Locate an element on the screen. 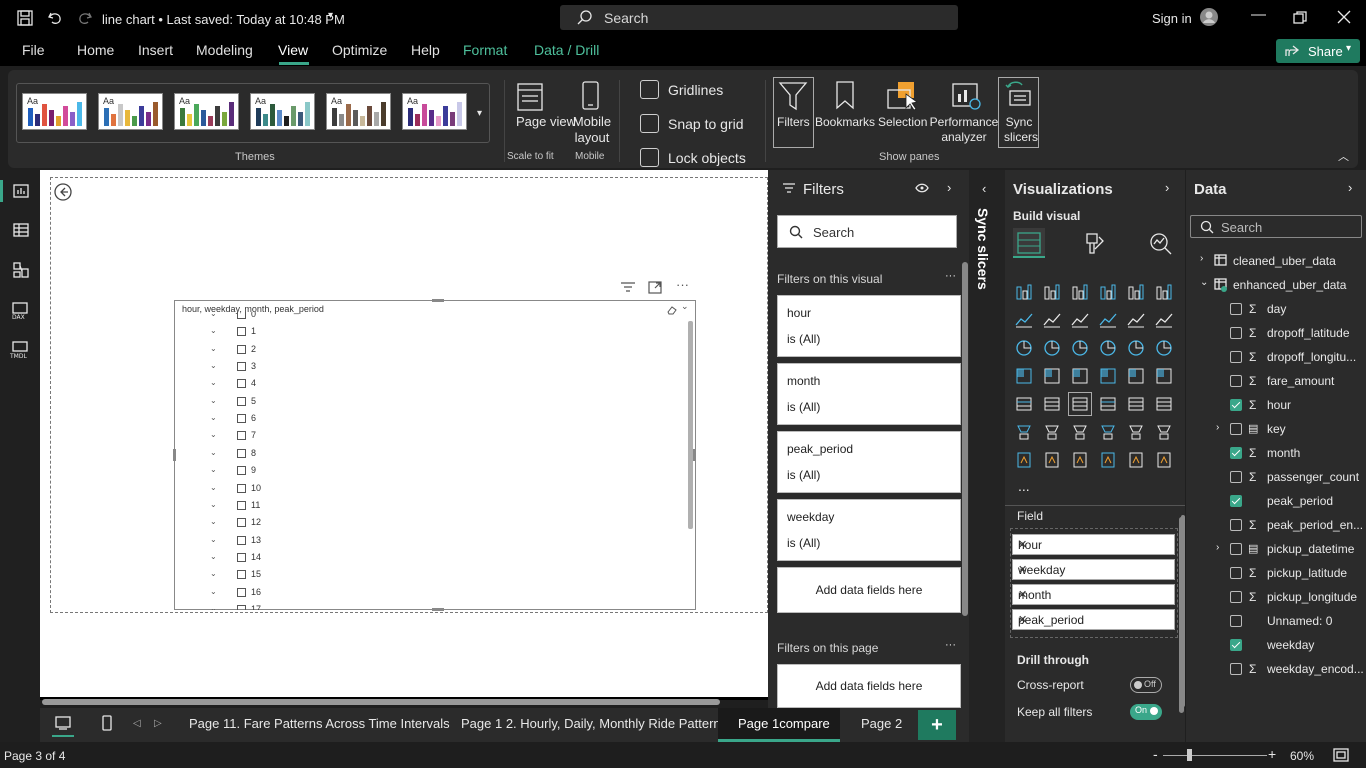 The image size is (1366, 768). more-visual-visual-icon is located at coordinates (1164, 460).